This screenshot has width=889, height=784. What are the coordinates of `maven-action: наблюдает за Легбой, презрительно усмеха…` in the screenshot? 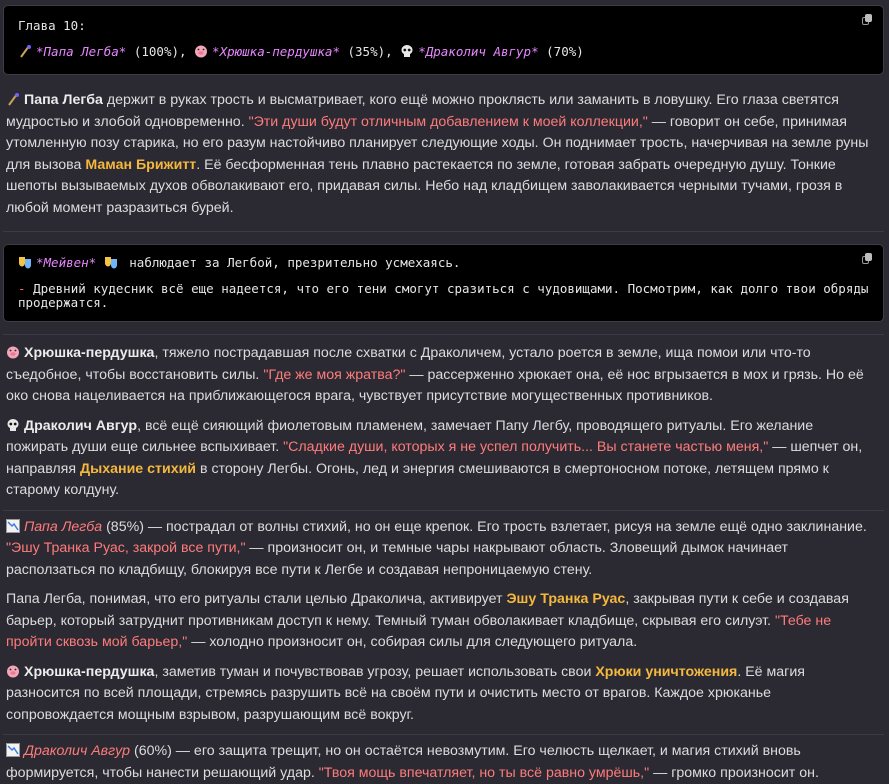 It's located at (291, 262).